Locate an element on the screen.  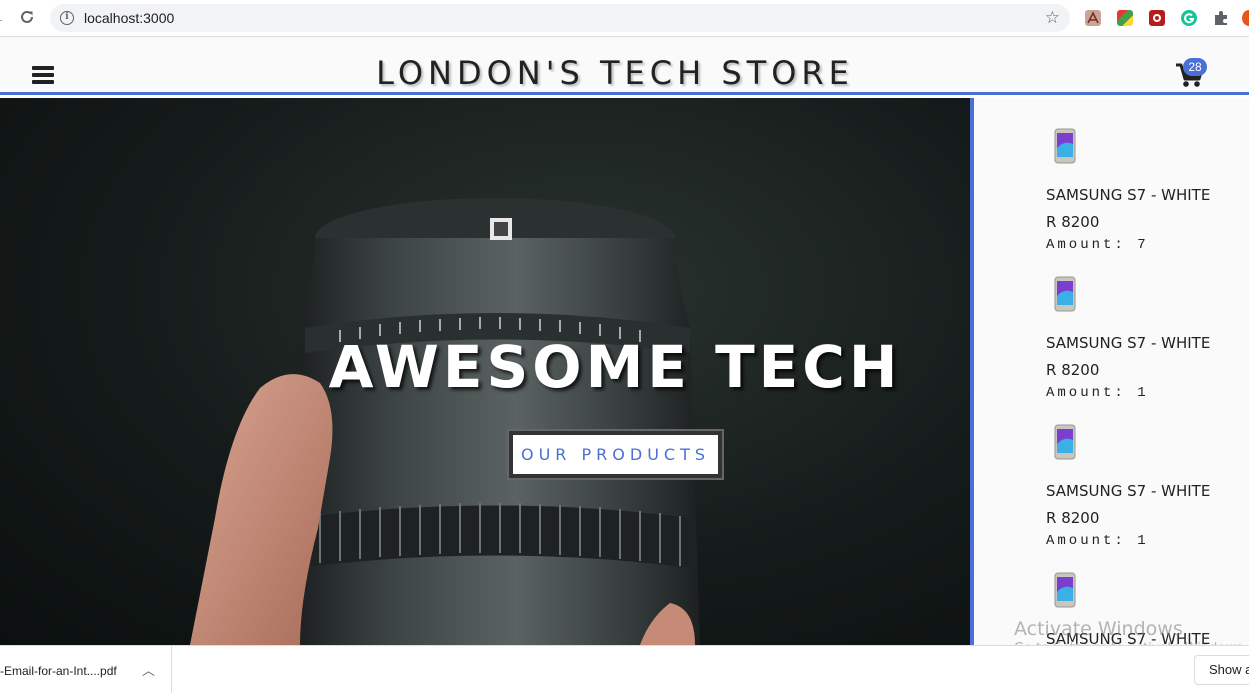
back-icon: ← is located at coordinates (4, 19).